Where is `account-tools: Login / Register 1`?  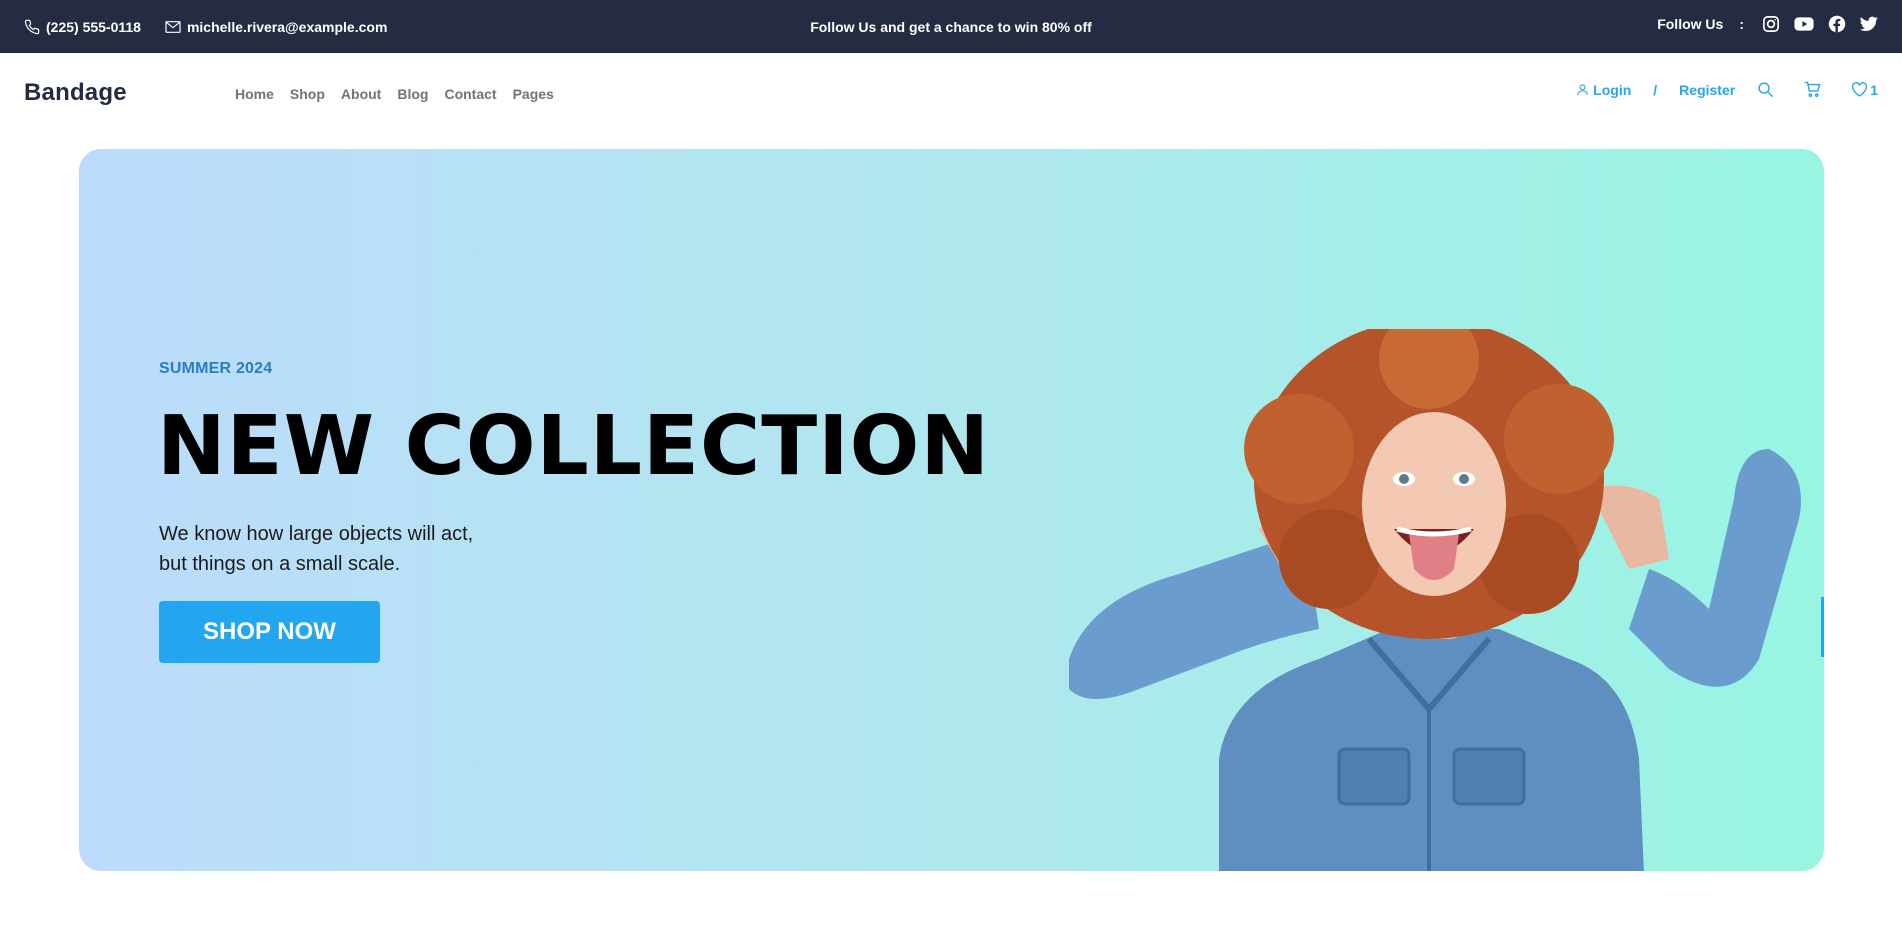
account-tools: Login / Register 1 is located at coordinates (1727, 89).